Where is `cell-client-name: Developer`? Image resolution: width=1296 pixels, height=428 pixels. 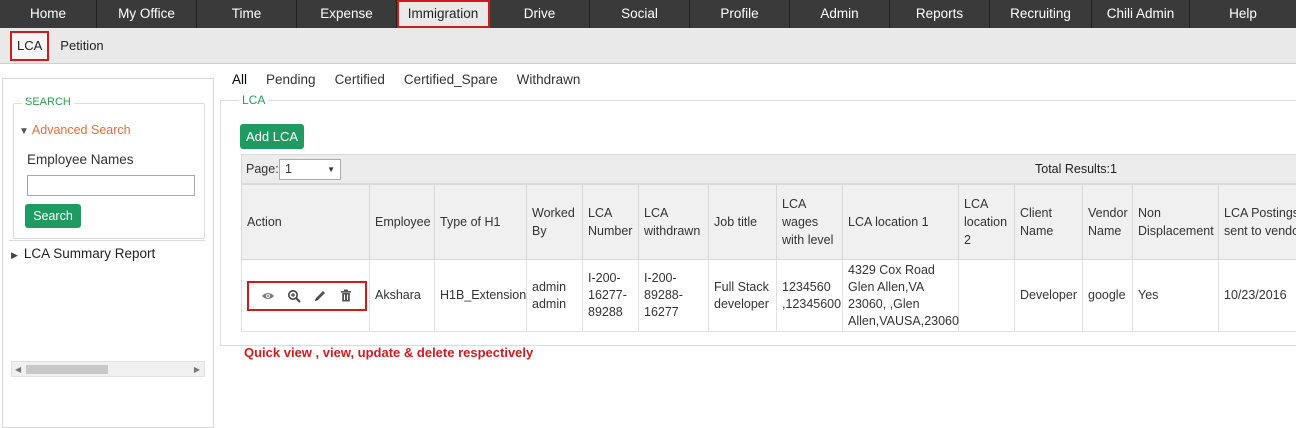
cell-client-name: Developer is located at coordinates (1048, 295).